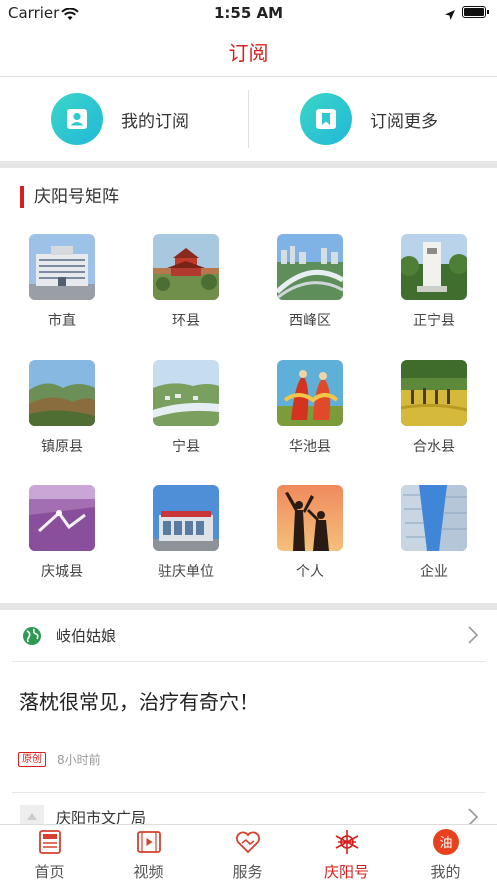 This screenshot has height=884, width=497. What do you see at coordinates (434, 518) in the screenshot?
I see `skyscraper-image` at bounding box center [434, 518].